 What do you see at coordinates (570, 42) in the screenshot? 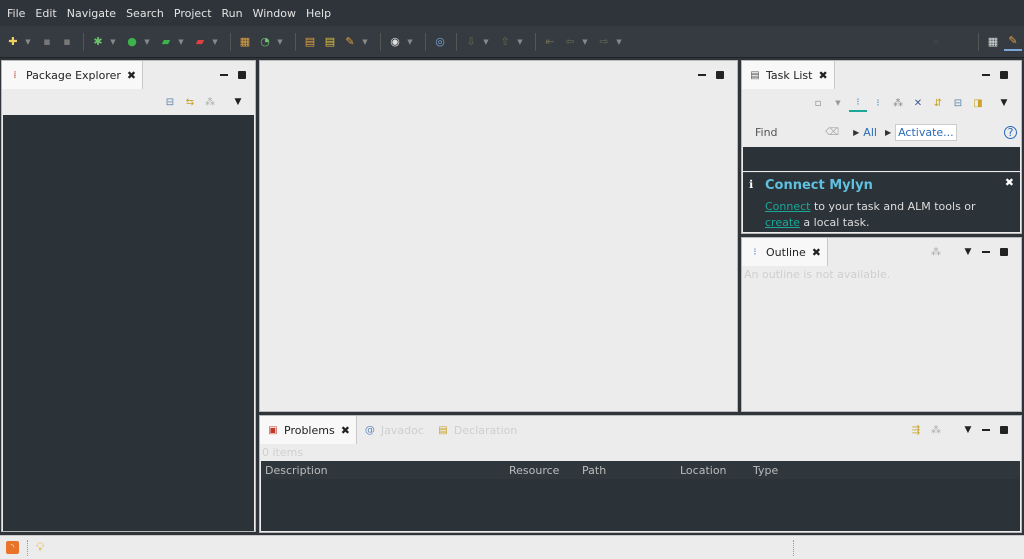
I see `back-icon: ⇦` at bounding box center [570, 42].